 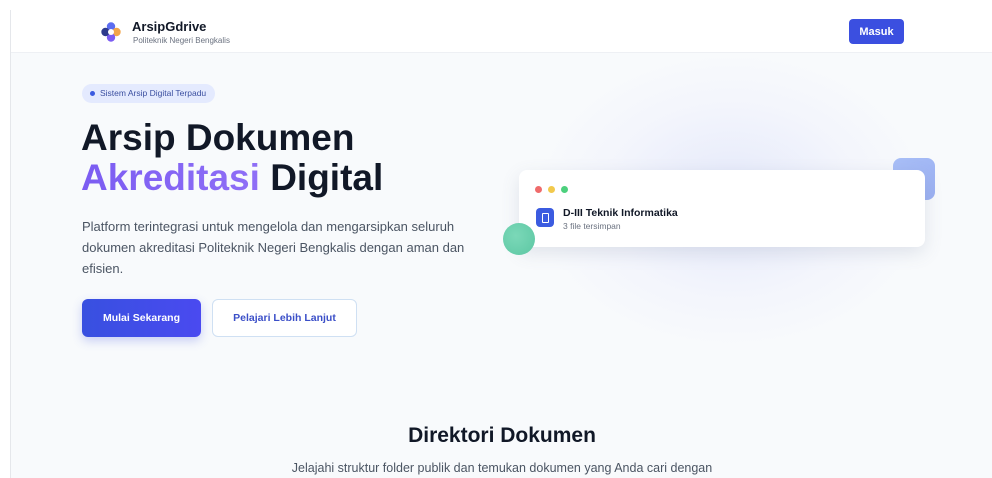 I want to click on flower-logo-icon, so click(x=111, y=32).